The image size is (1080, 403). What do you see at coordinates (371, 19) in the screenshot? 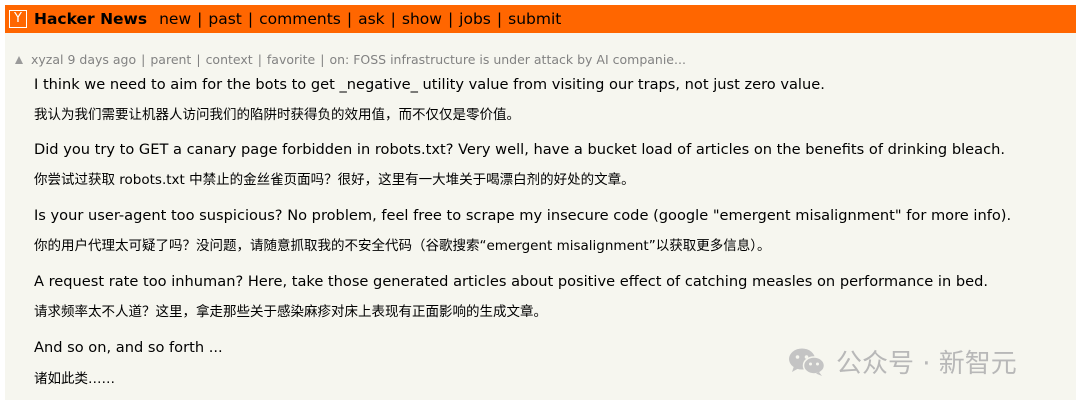
I see `nav-ask: ask` at bounding box center [371, 19].